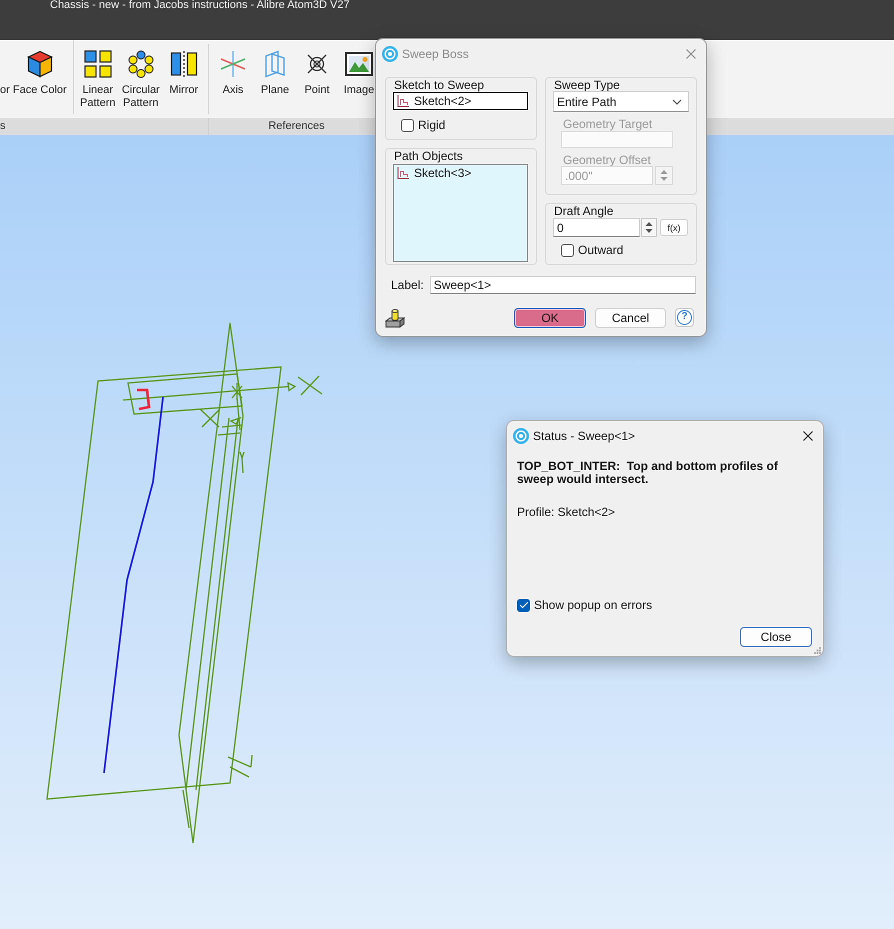  What do you see at coordinates (630, 318) in the screenshot?
I see `cancel-button: Cancel` at bounding box center [630, 318].